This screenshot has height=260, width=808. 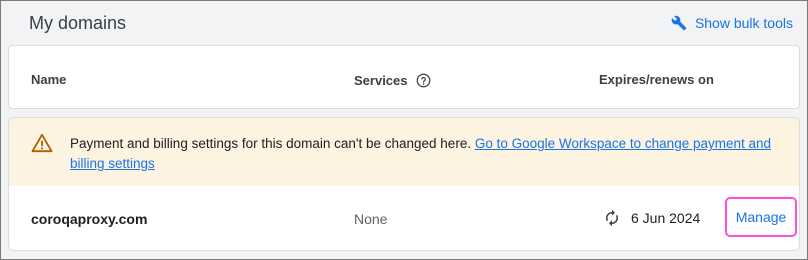 I want to click on column-header-expires: Expires/renews on, so click(x=656, y=79).